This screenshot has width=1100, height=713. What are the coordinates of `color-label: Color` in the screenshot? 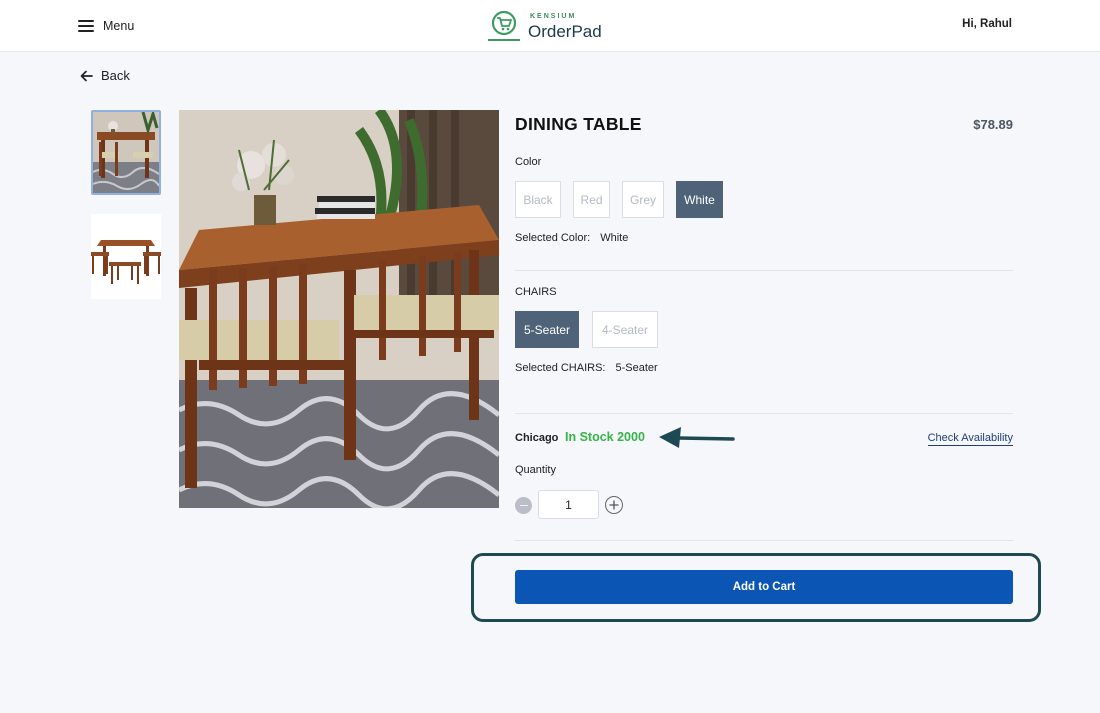 It's located at (528, 162).